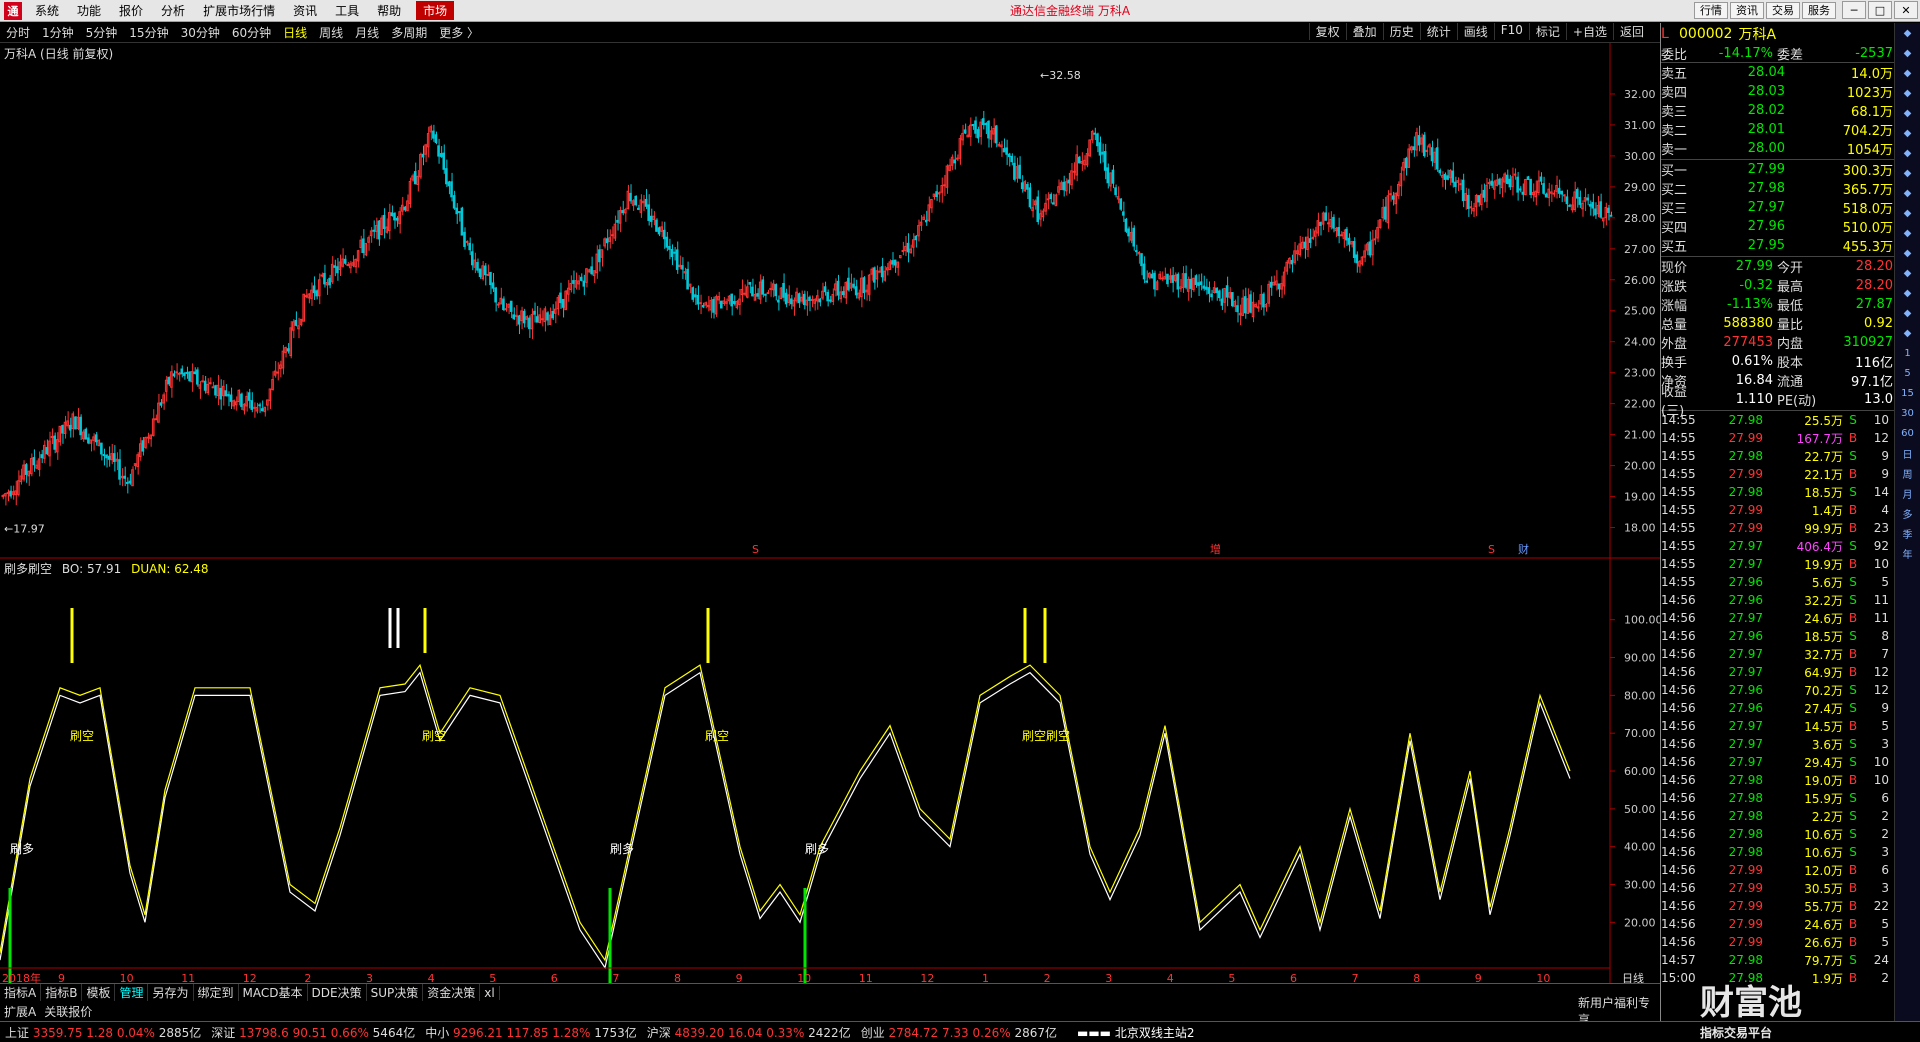 The image size is (1920, 1042). Describe the element at coordinates (1327, 31) in the screenshot. I see `chart-tool-0: 复权` at that location.